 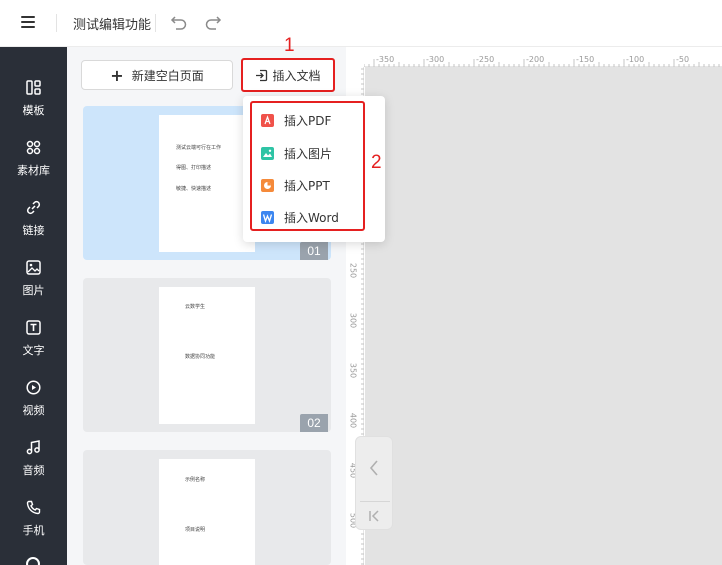 What do you see at coordinates (33, 162) in the screenshot?
I see `sidebar-item-material: 素材库` at bounding box center [33, 162].